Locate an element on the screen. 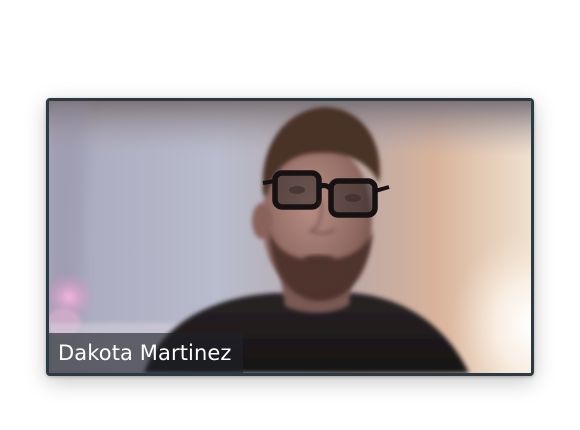 The image size is (580, 430). participant-name-label: Dakota Martinez is located at coordinates (146, 353).